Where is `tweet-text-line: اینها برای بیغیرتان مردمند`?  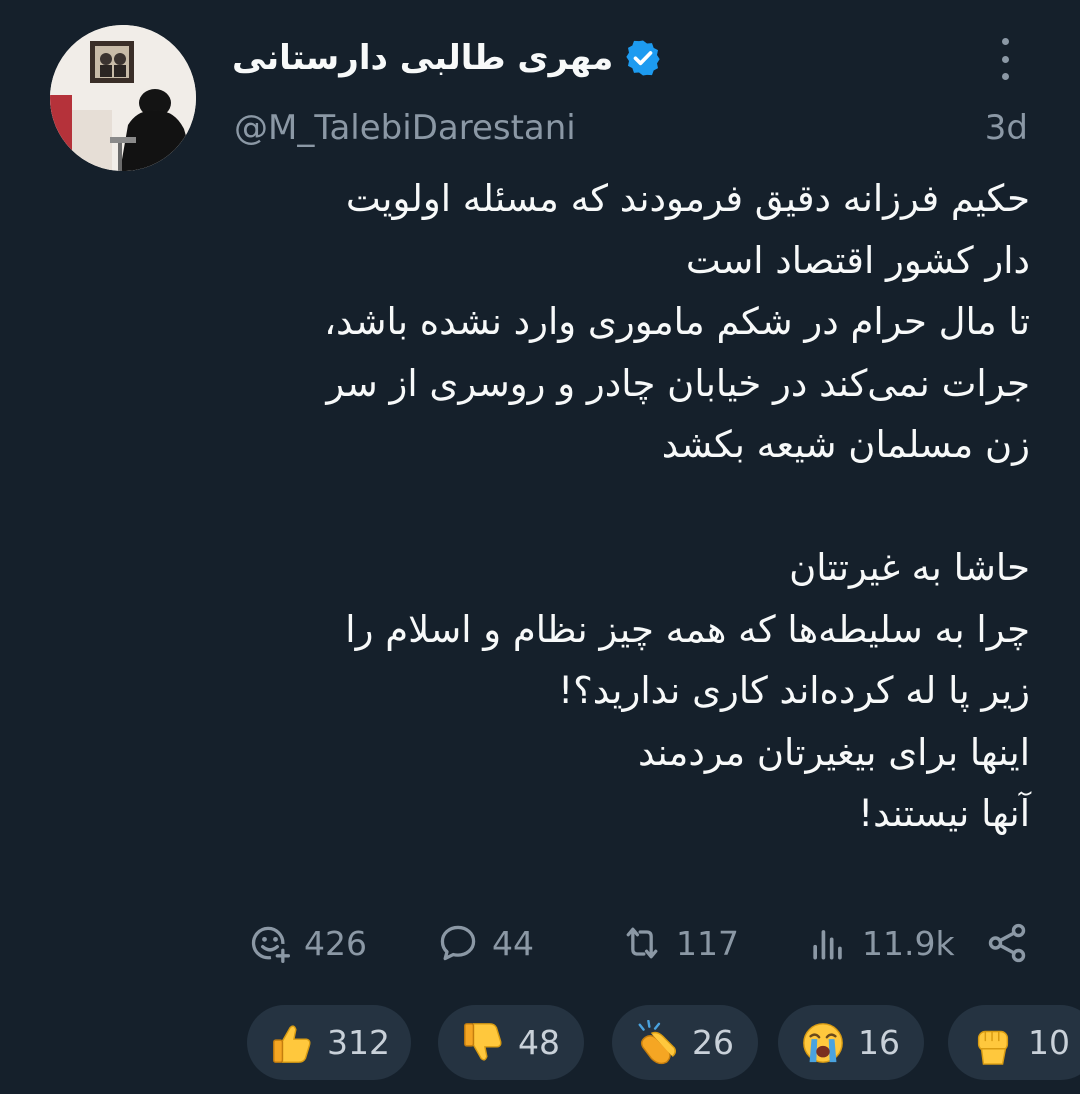
tweet-text-line: اینها برای بیغیرتان مردمند is located at coordinates (833, 752).